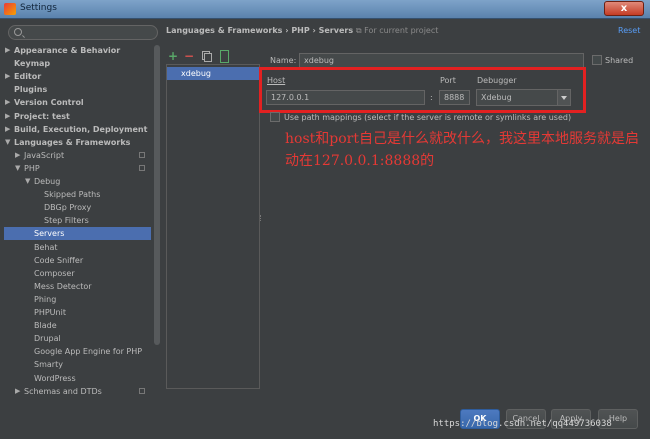  What do you see at coordinates (619, 60) in the screenshot?
I see `shared-label: Shared` at bounding box center [619, 60].